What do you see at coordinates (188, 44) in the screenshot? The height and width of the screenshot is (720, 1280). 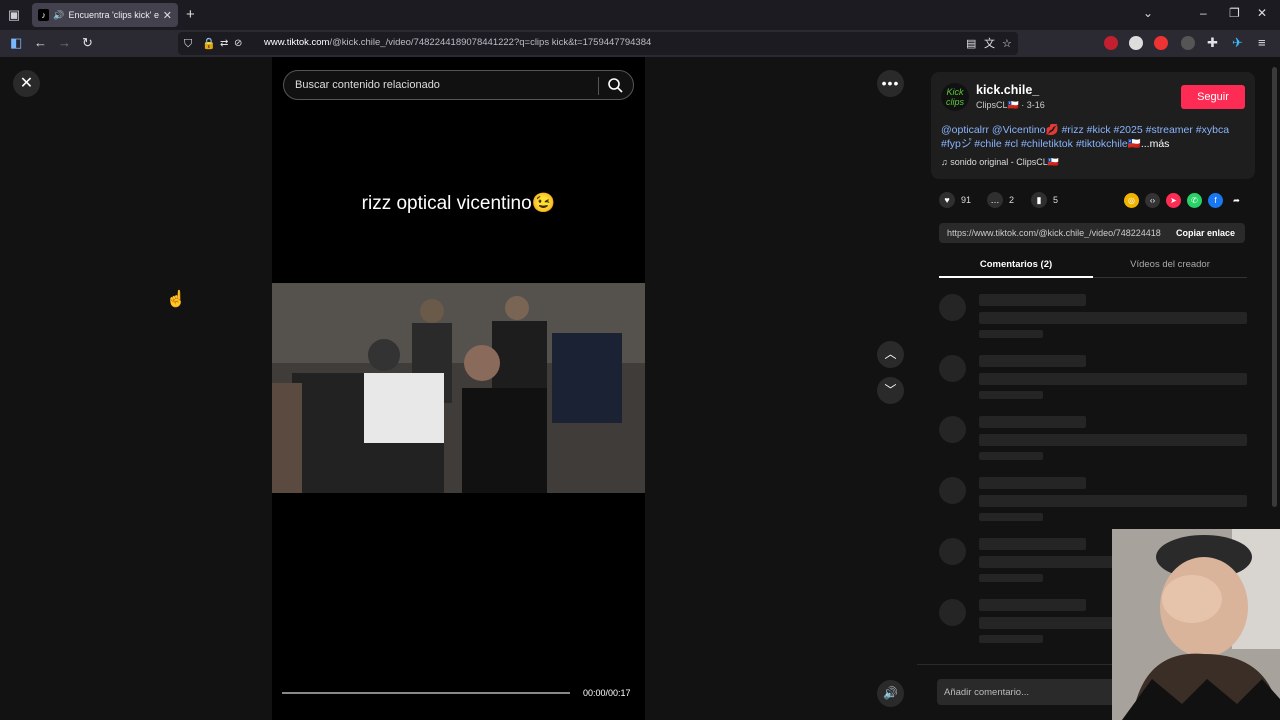 I see `shield-icon: ⛉` at bounding box center [188, 44].